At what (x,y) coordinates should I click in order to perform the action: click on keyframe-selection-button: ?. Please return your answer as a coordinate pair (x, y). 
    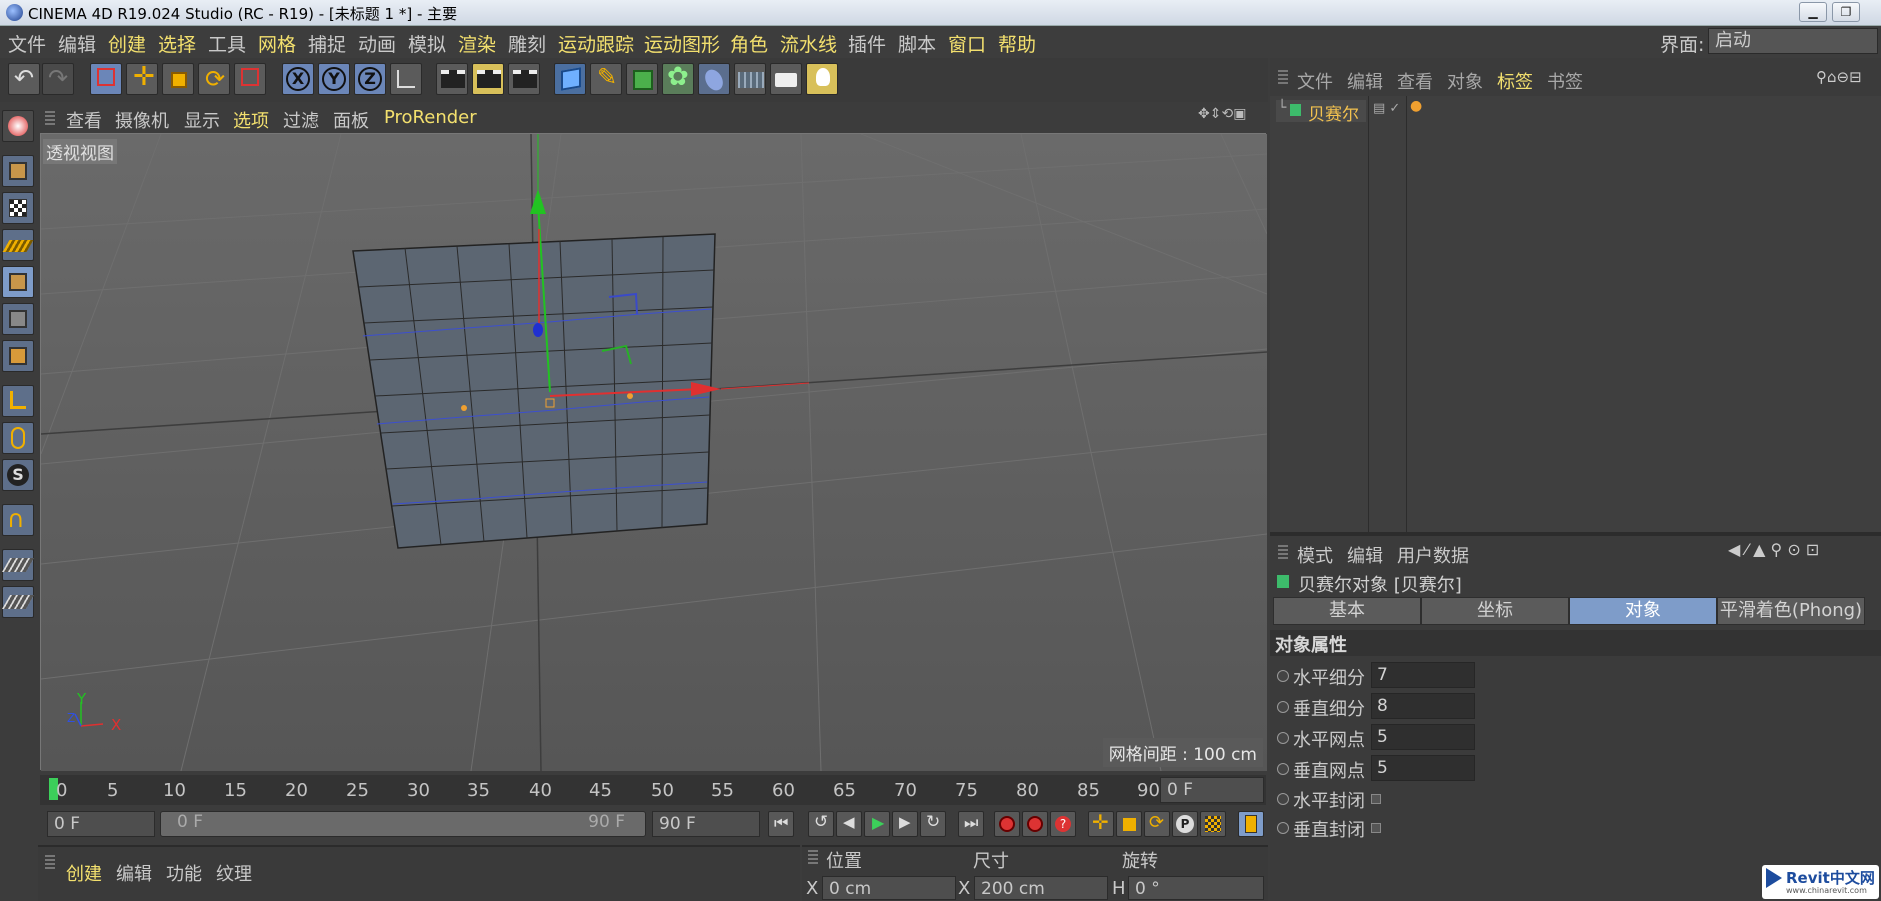
    Looking at the image, I should click on (1063, 824).